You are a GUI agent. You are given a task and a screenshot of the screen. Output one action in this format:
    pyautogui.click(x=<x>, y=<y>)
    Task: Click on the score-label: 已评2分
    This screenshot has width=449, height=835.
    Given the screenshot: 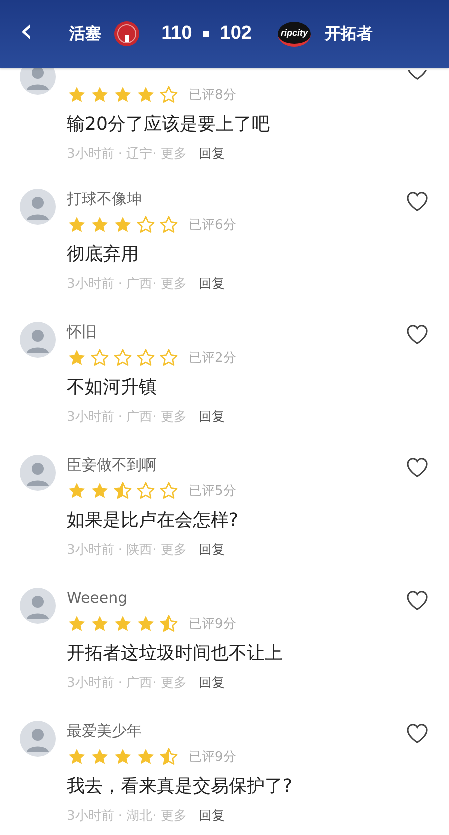 What is the action you would take?
    pyautogui.click(x=212, y=358)
    